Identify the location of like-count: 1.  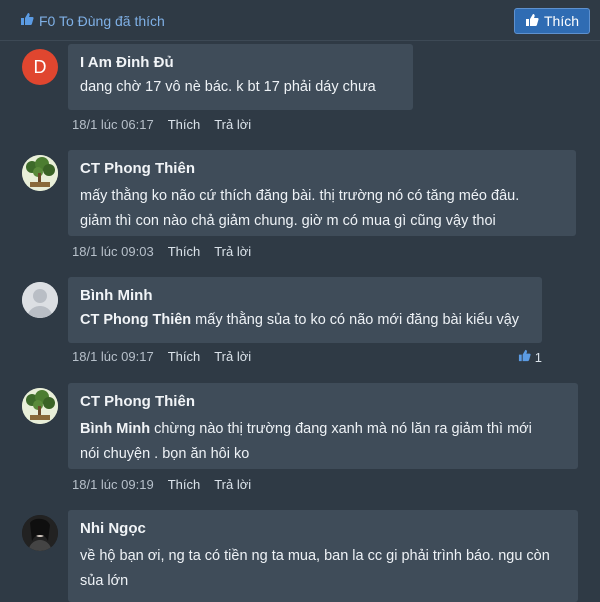
(538, 357).